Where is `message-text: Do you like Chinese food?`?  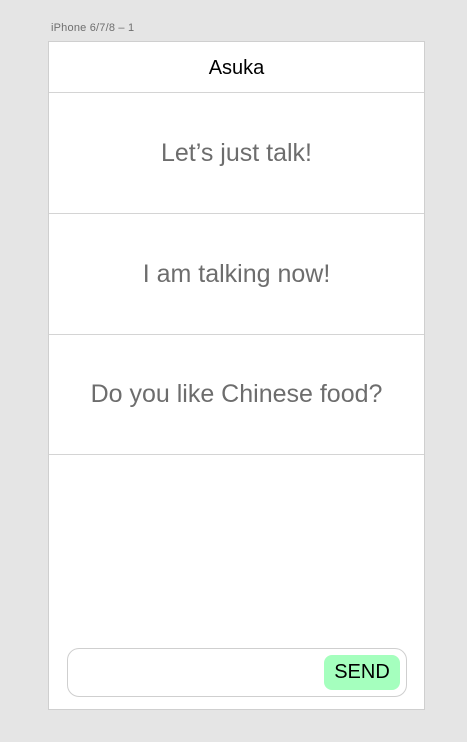
message-text: Do you like Chinese food? is located at coordinates (236, 394).